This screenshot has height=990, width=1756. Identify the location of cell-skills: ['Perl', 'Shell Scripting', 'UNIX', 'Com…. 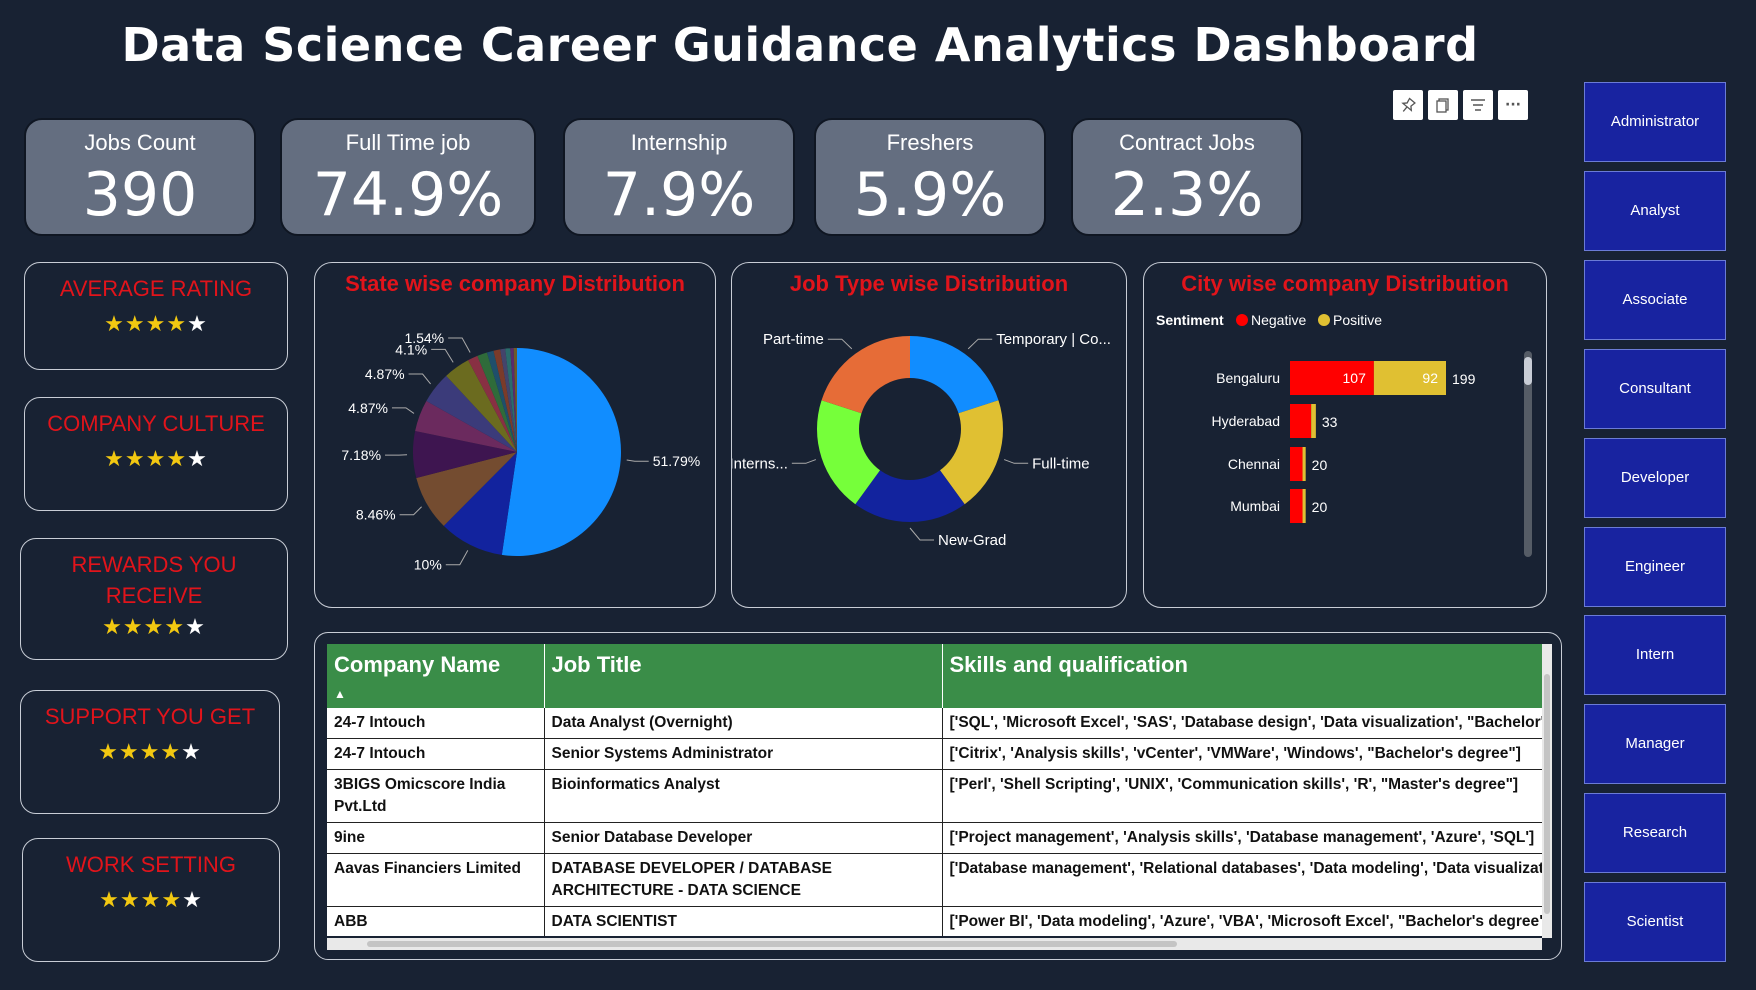
(1242, 796).